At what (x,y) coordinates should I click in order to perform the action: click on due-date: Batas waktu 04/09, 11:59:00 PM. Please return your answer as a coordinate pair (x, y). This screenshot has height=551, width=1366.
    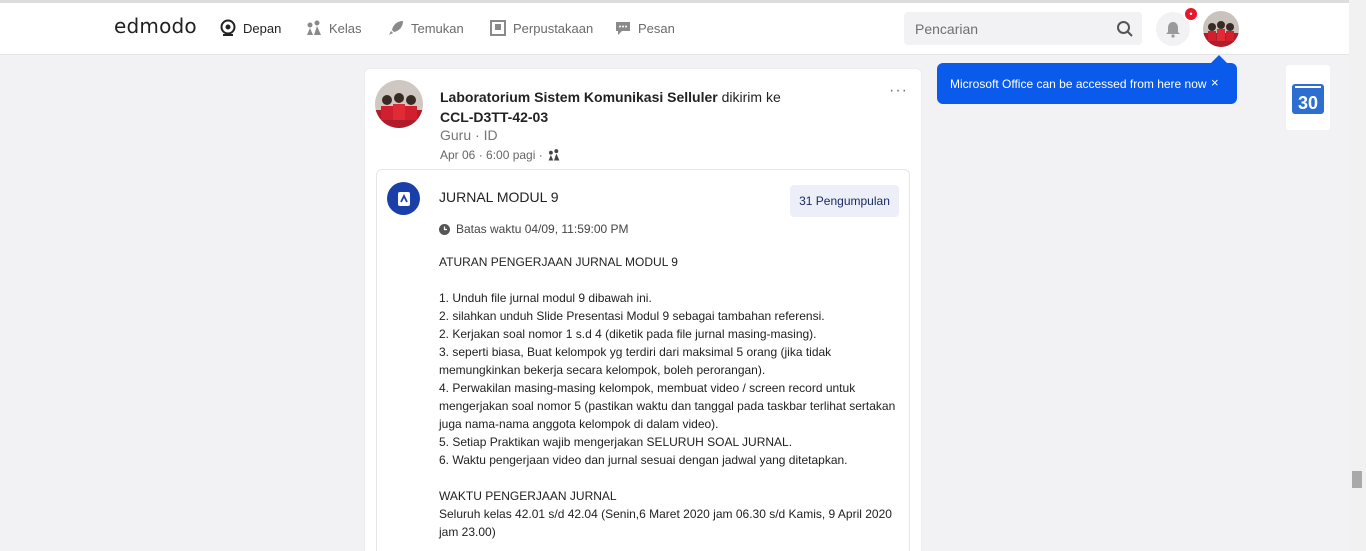
    Looking at the image, I should click on (534, 229).